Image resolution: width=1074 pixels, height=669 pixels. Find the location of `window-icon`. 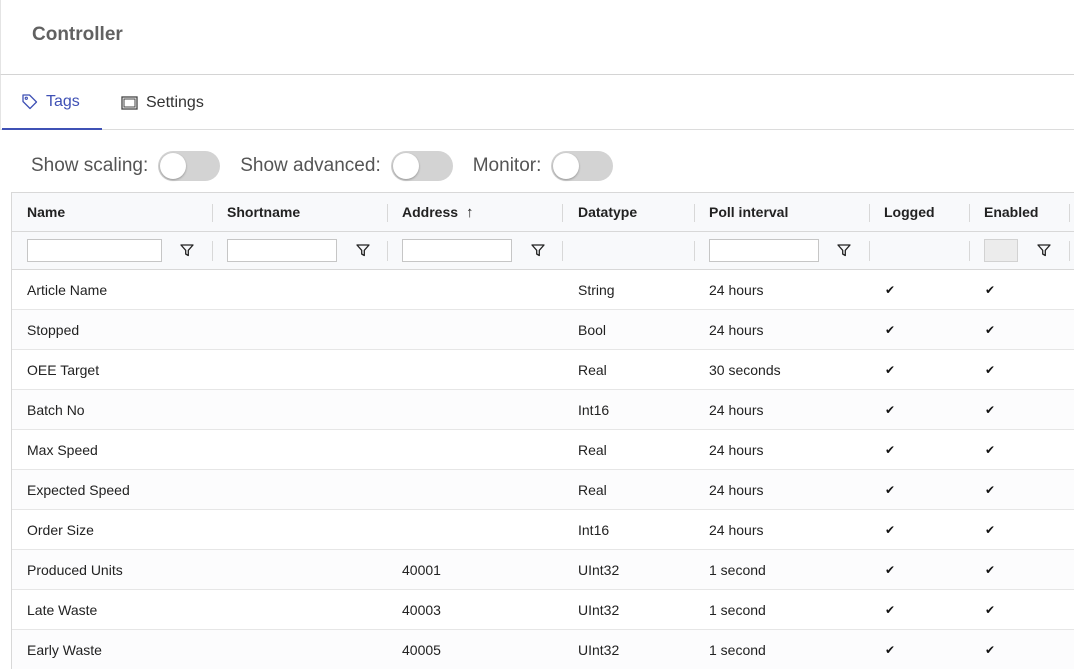

window-icon is located at coordinates (129, 102).